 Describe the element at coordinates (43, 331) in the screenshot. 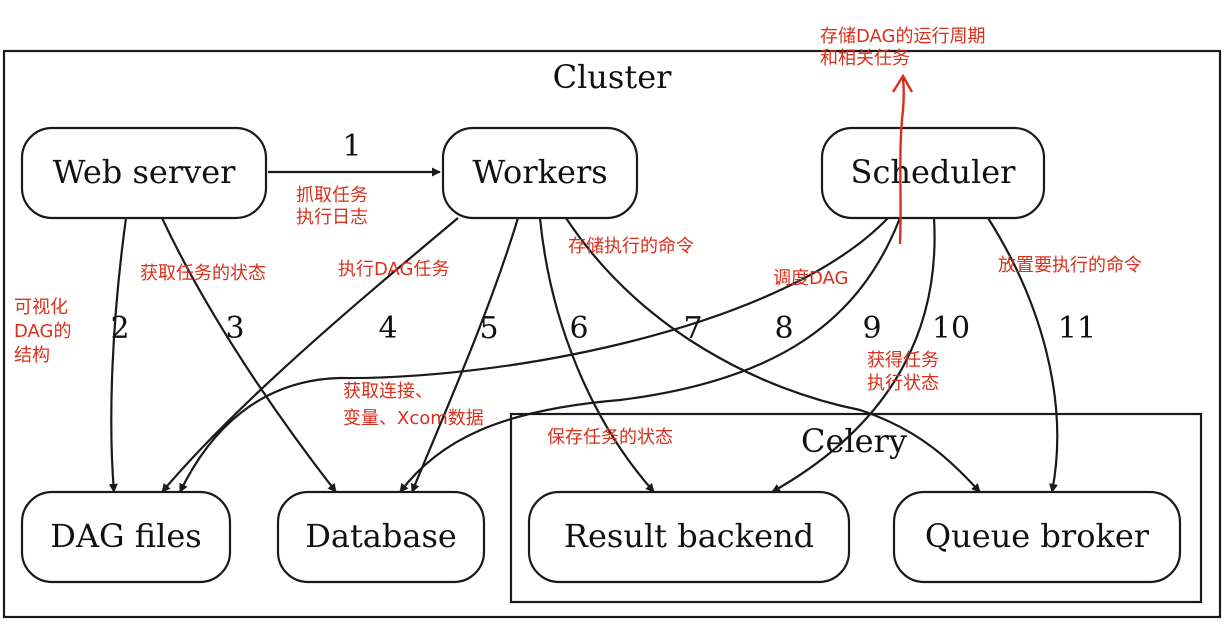

I see `annotation-visualize-2: DAG的` at that location.